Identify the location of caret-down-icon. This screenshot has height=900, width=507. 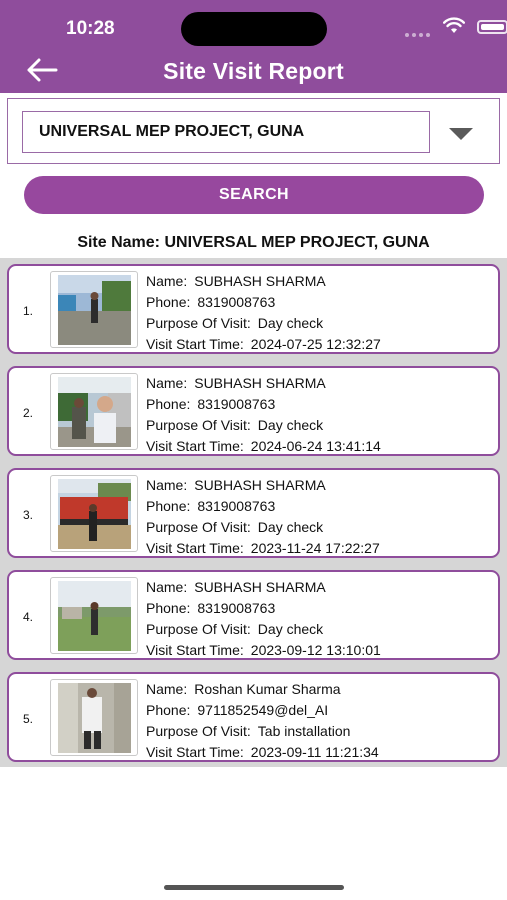
(461, 134).